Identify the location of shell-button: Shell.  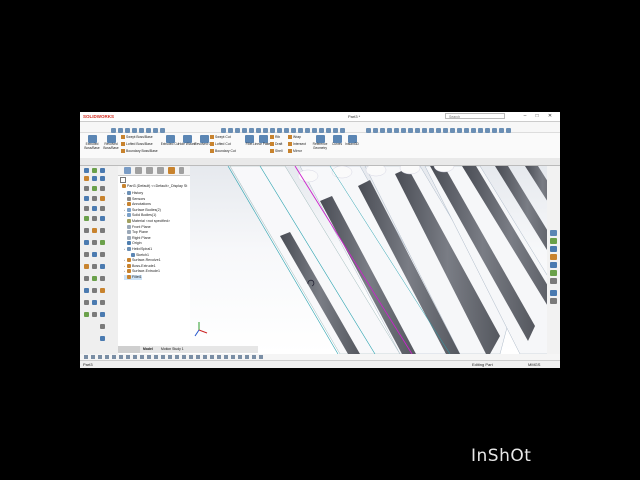
(276, 151).